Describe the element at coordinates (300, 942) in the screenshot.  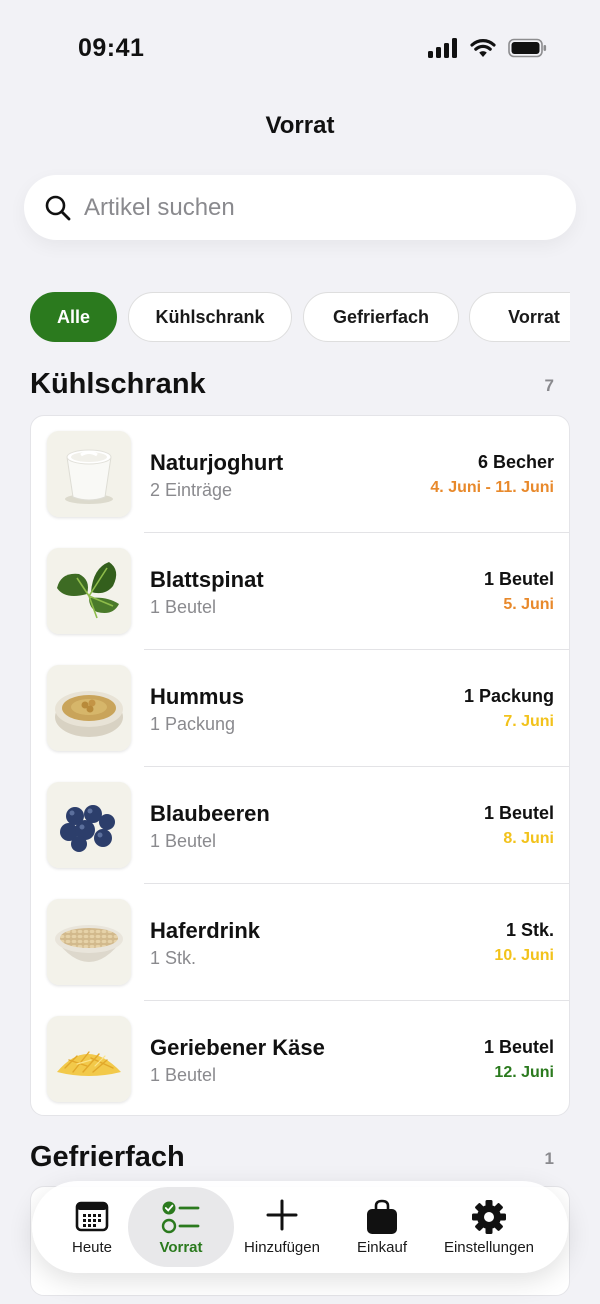
I see `list-item-haferdrink: Haferdrink 1 Stk. 1 Stk. 10. Juni` at that location.